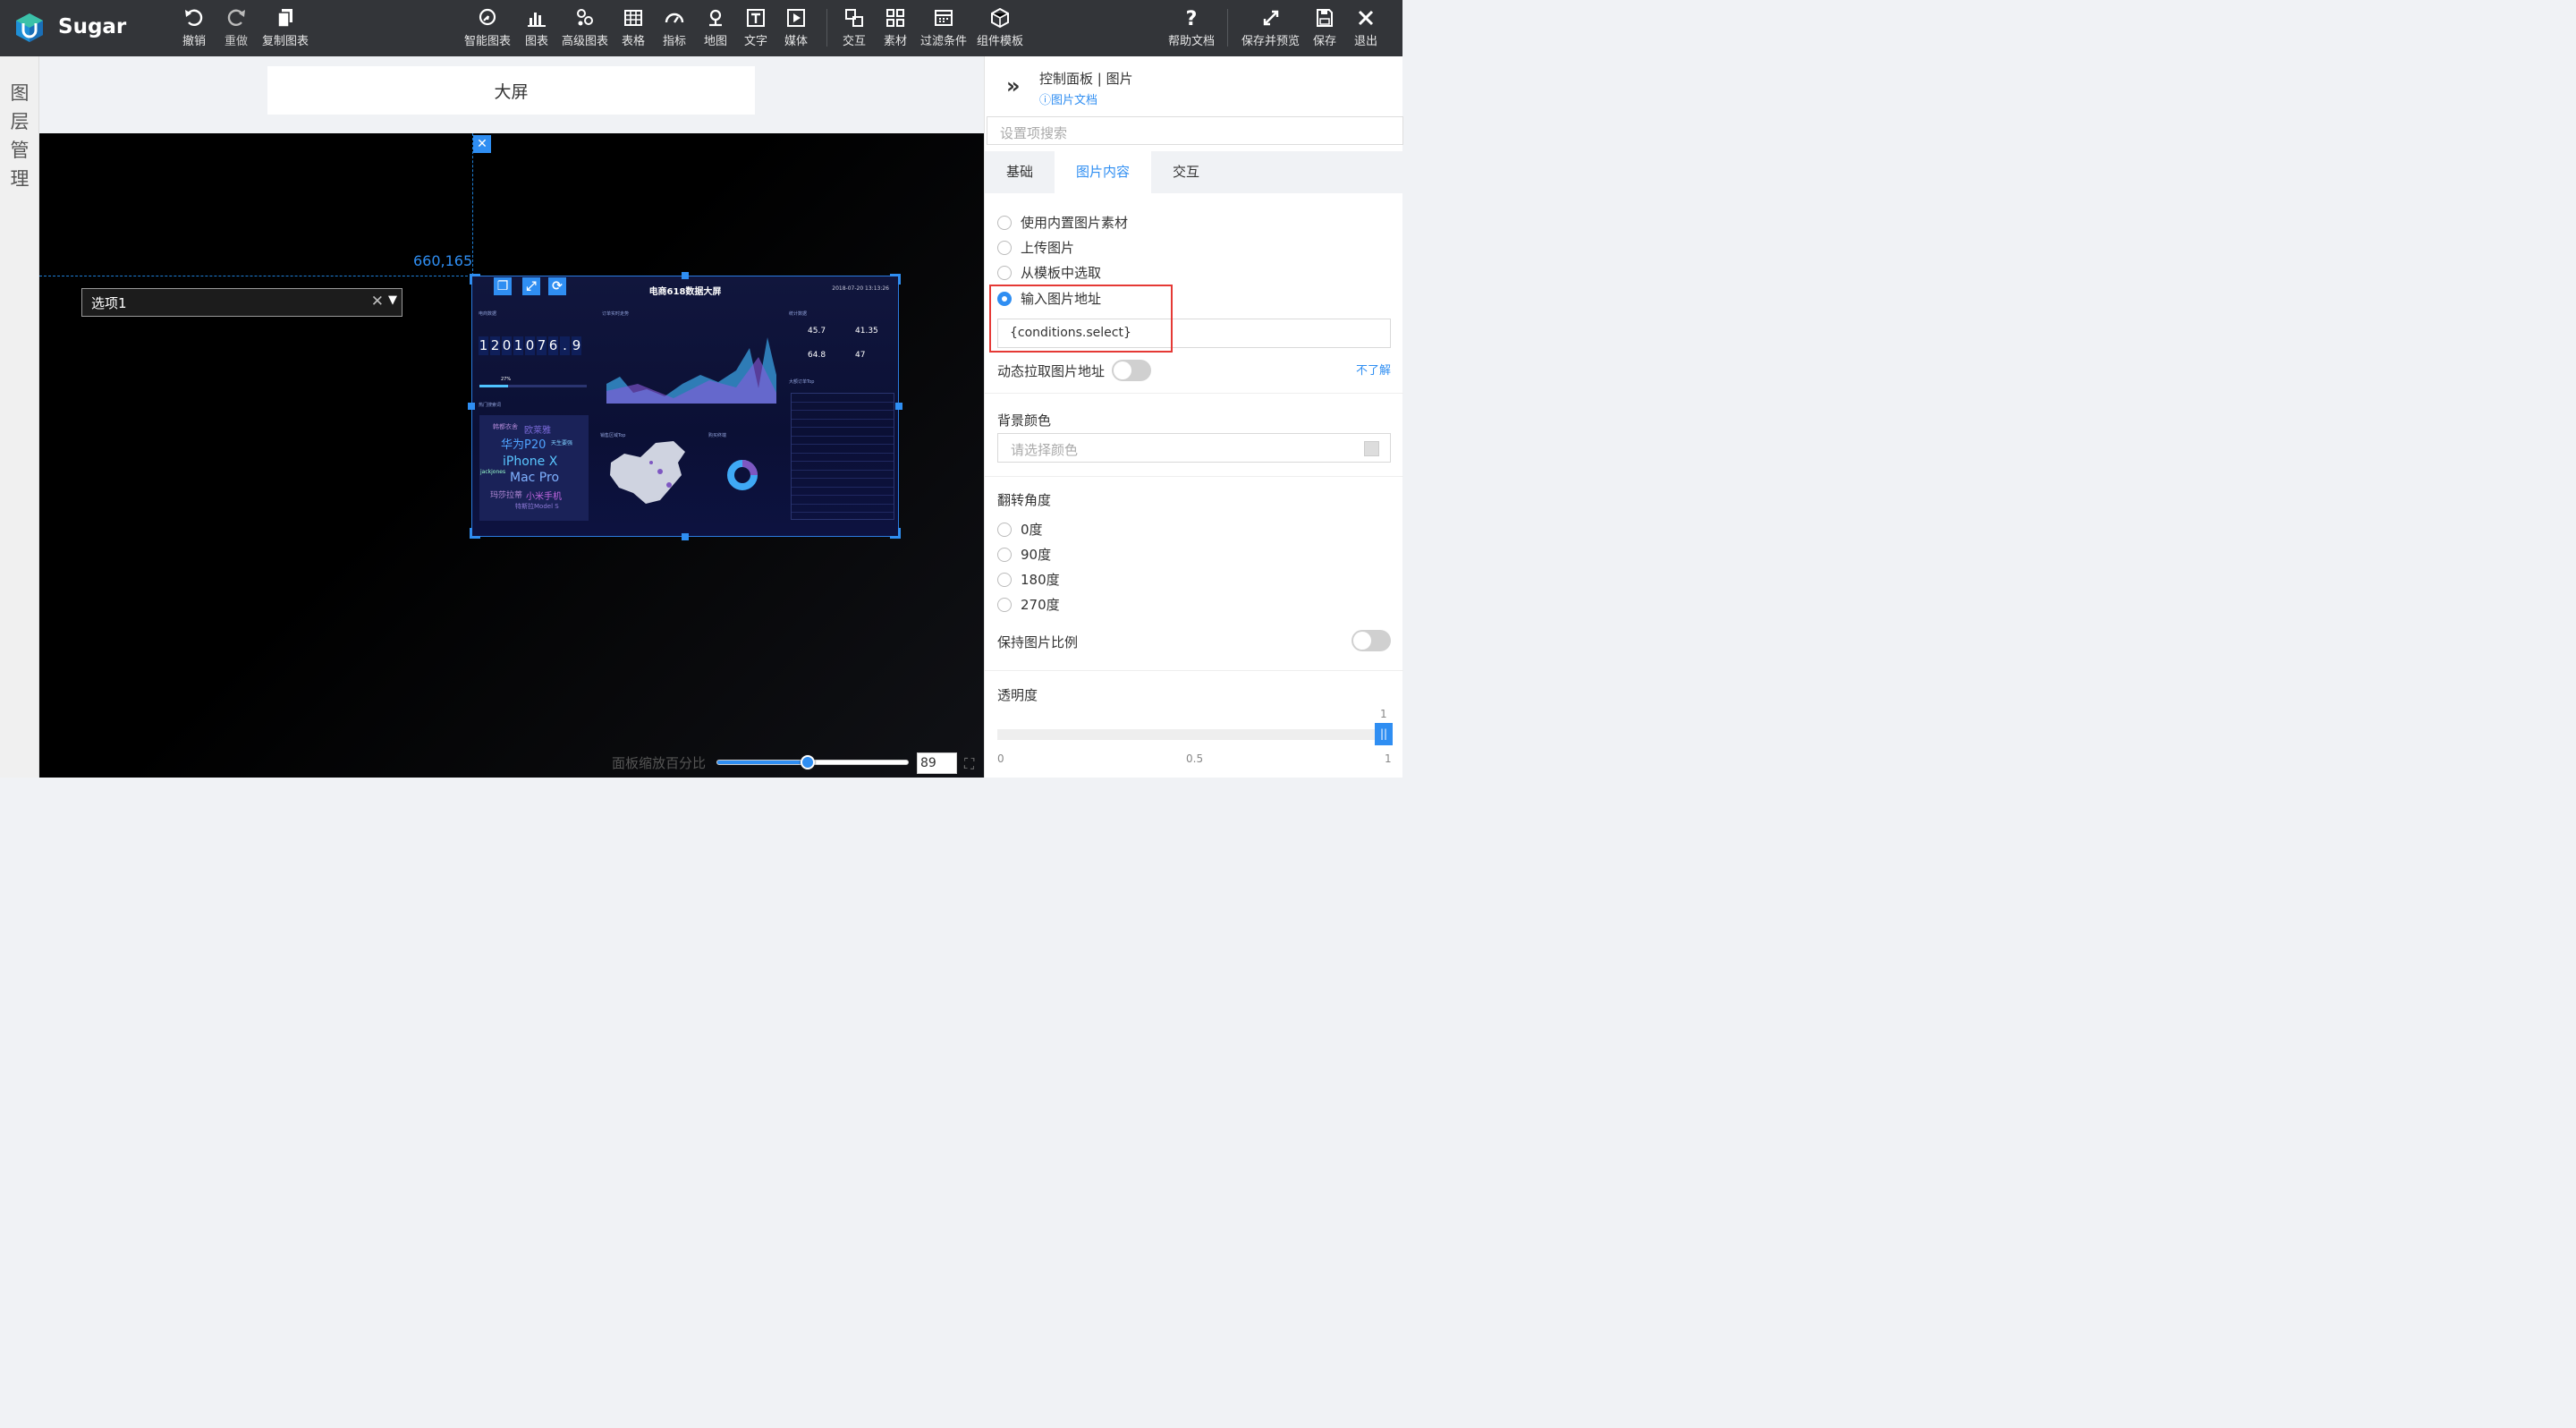 Image resolution: width=2576 pixels, height=1428 pixels. I want to click on zoom-slider-handle, so click(808, 762).